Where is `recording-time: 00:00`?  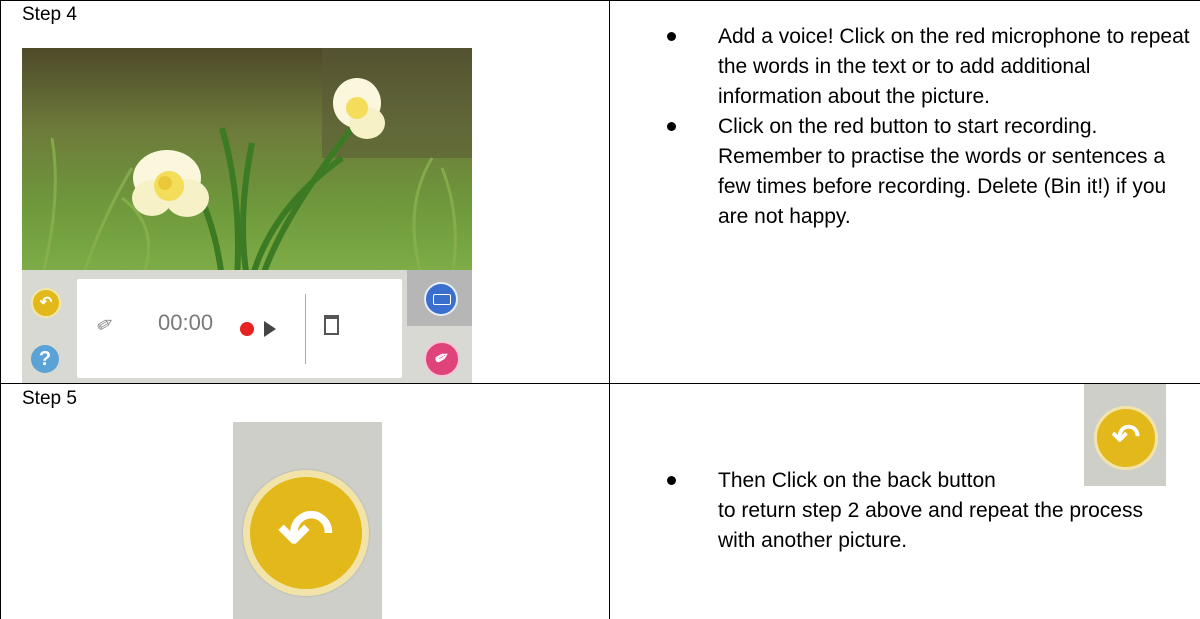 recording-time: 00:00 is located at coordinates (186, 322).